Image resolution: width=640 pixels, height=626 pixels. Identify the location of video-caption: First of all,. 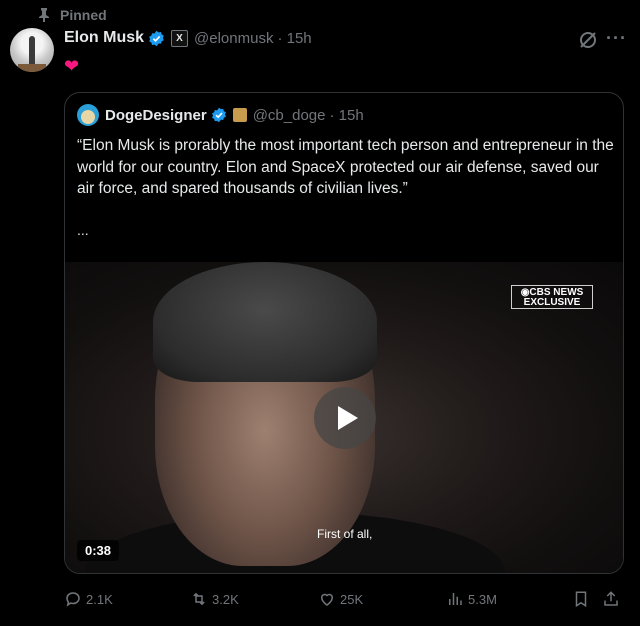
(345, 534).